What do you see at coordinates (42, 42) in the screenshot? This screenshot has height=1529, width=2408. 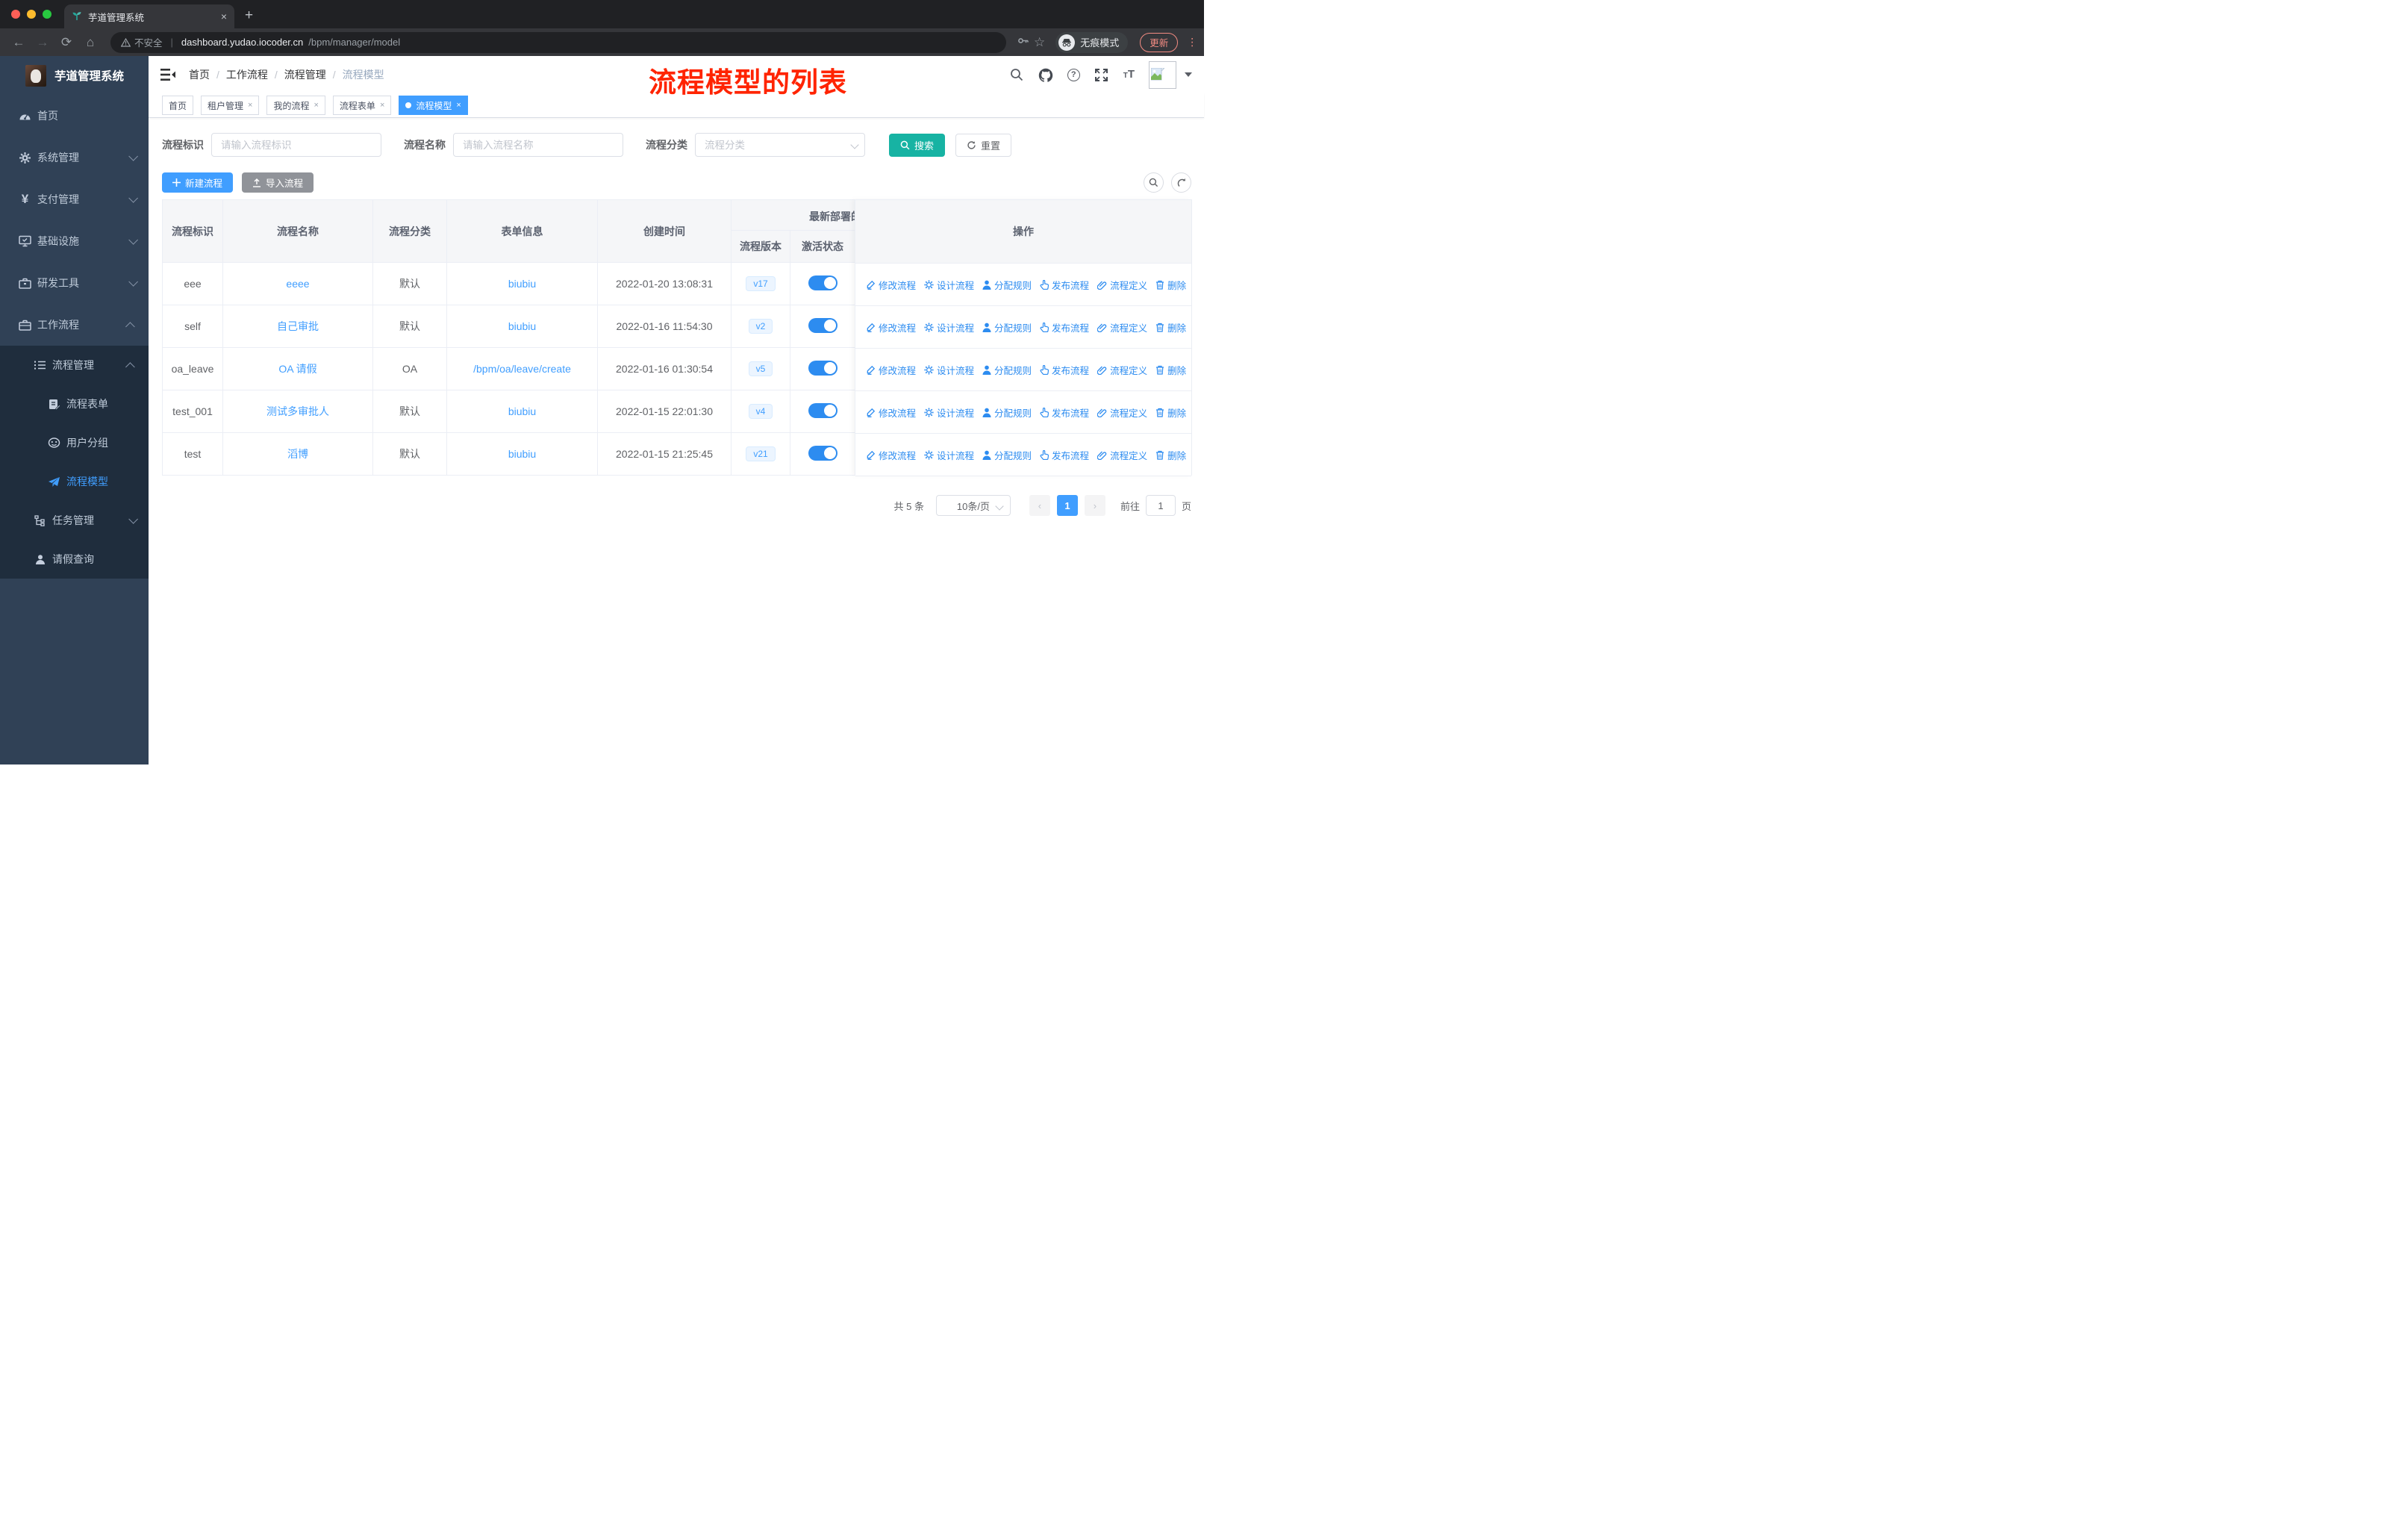 I see `forward-button: →` at bounding box center [42, 42].